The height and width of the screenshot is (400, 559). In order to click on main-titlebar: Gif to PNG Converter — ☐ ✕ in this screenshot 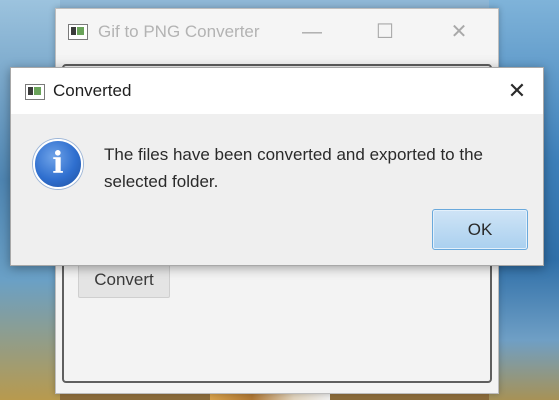, I will do `click(277, 32)`.